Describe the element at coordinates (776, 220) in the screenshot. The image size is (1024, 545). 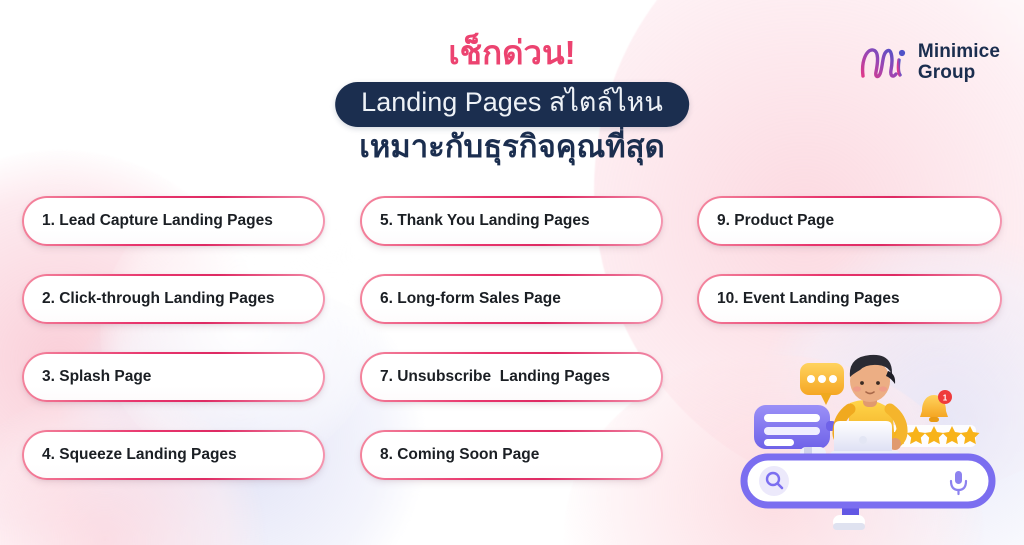
I see `list-item-label: 9. Product Page` at that location.